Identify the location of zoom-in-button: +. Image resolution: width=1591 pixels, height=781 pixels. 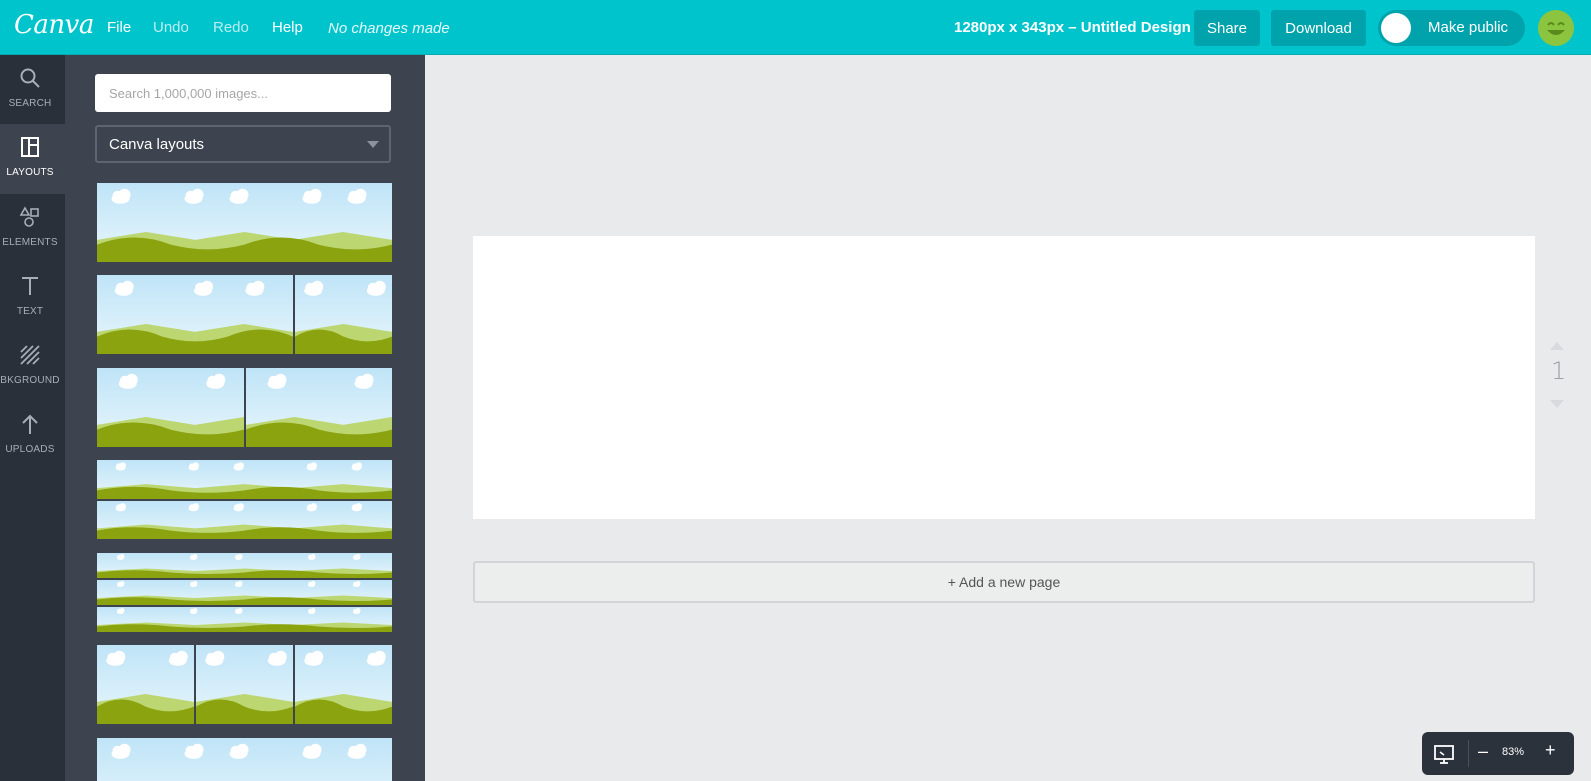
(1550, 750).